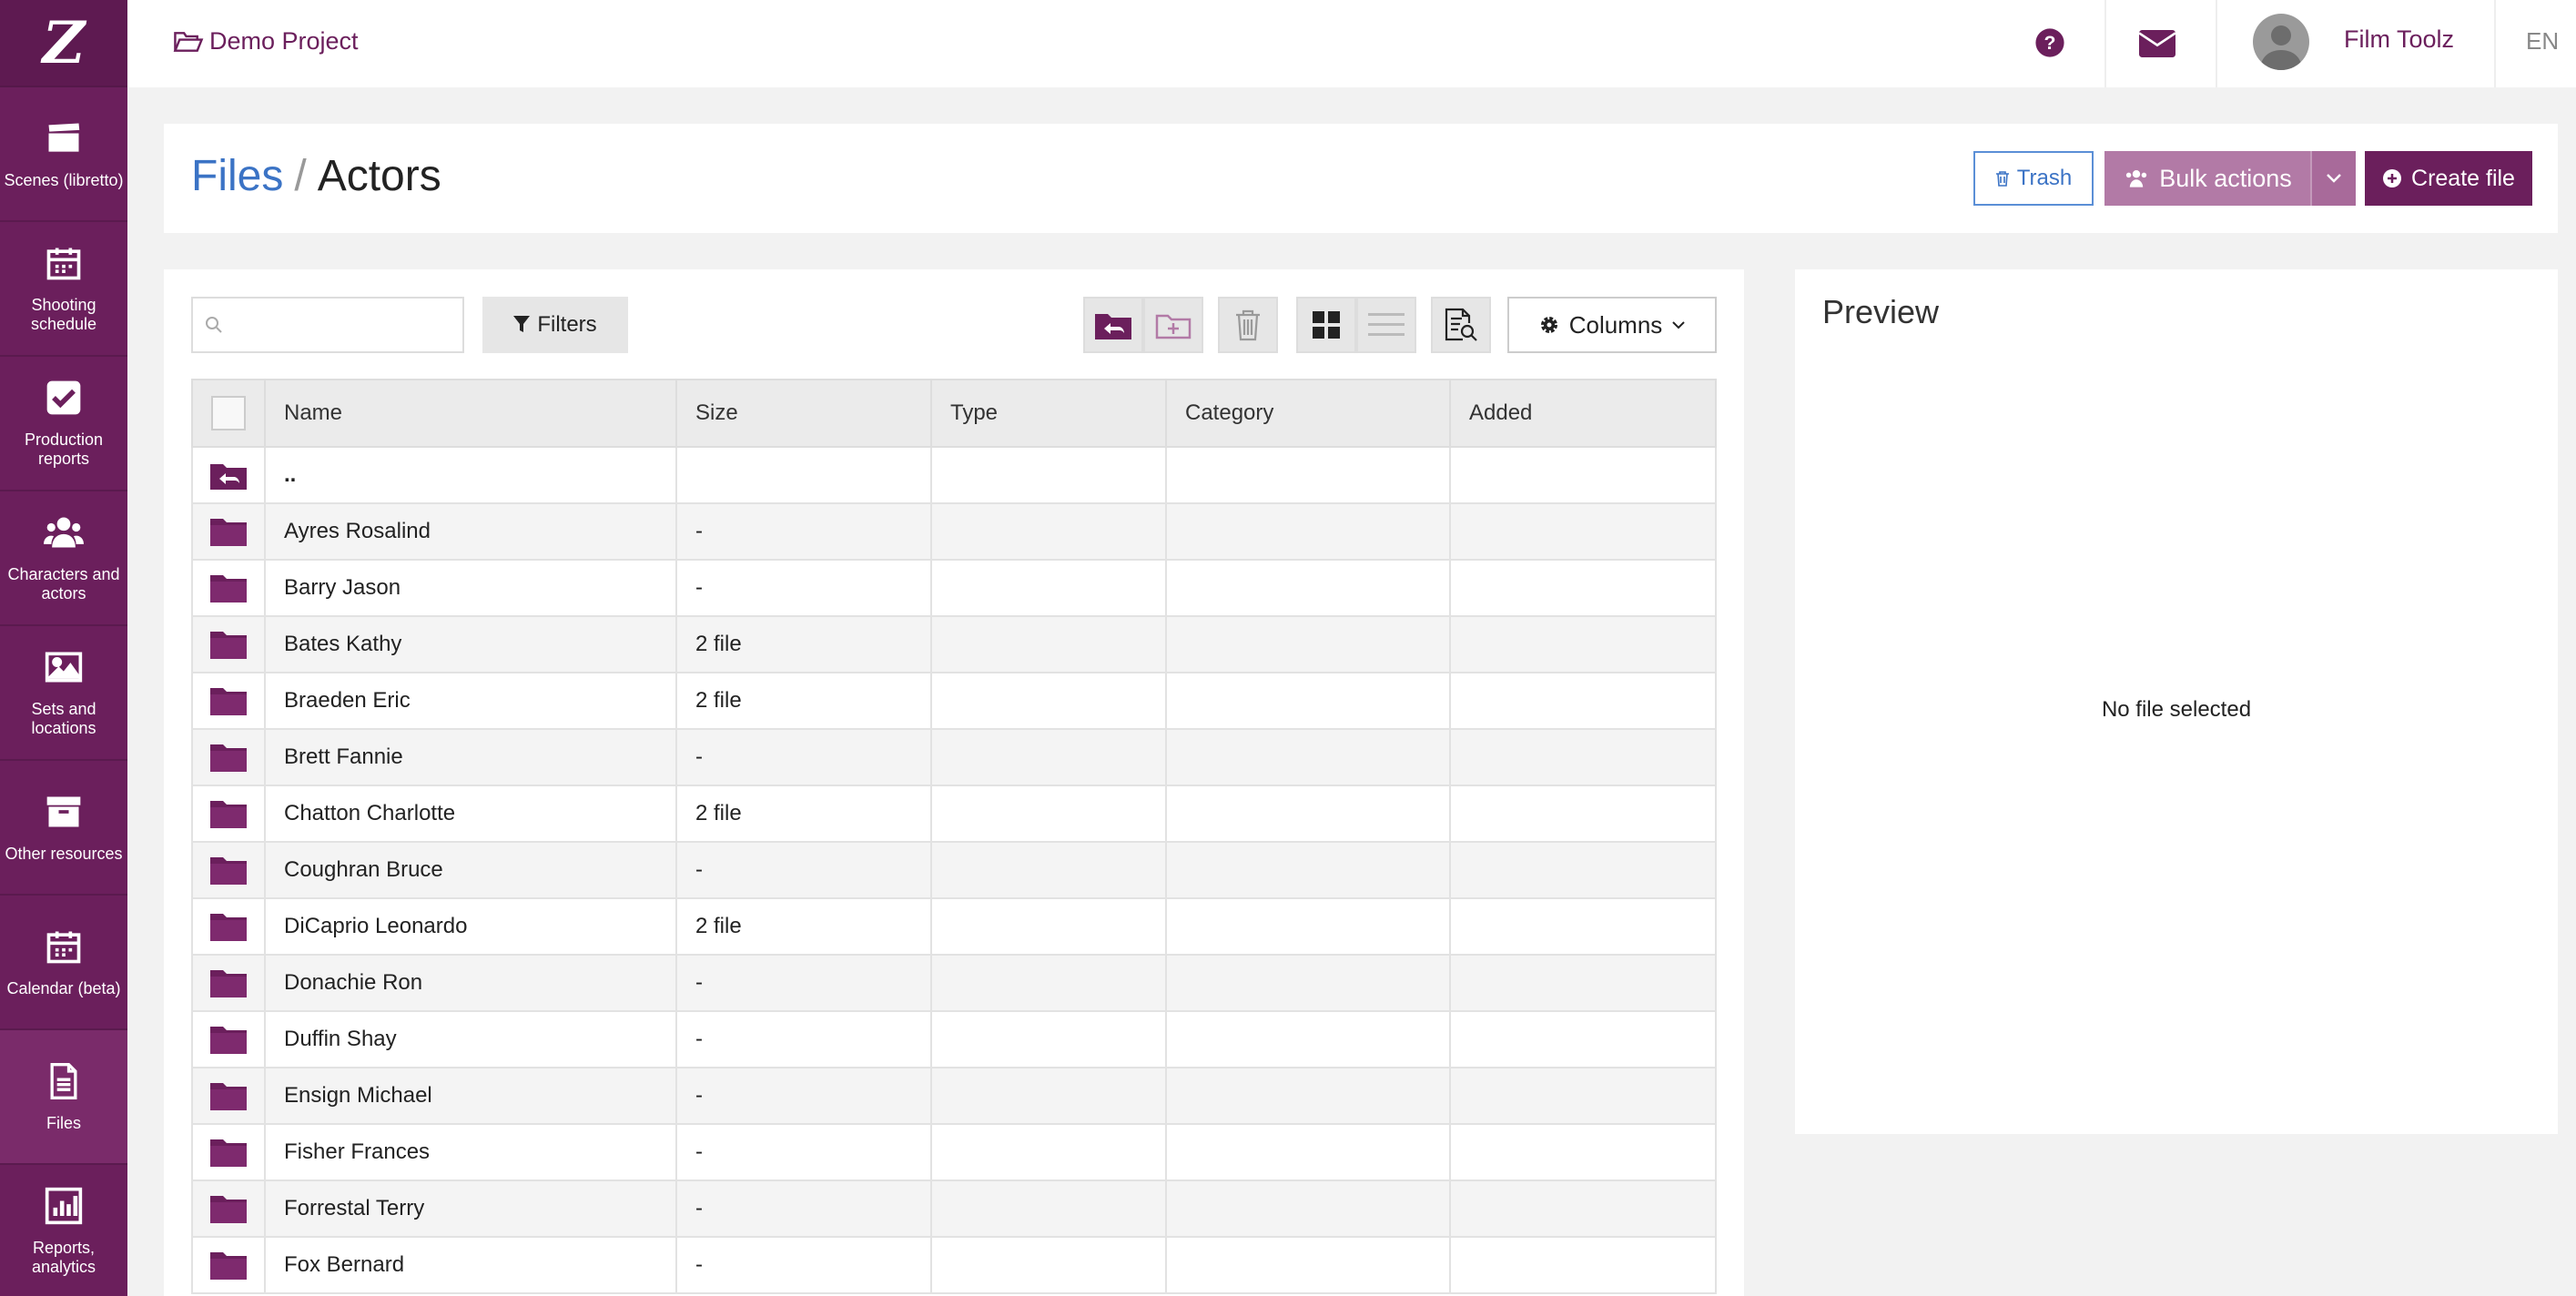 The image size is (2576, 1296). I want to click on sidebar-item-other-resources: Other resources, so click(63, 828).